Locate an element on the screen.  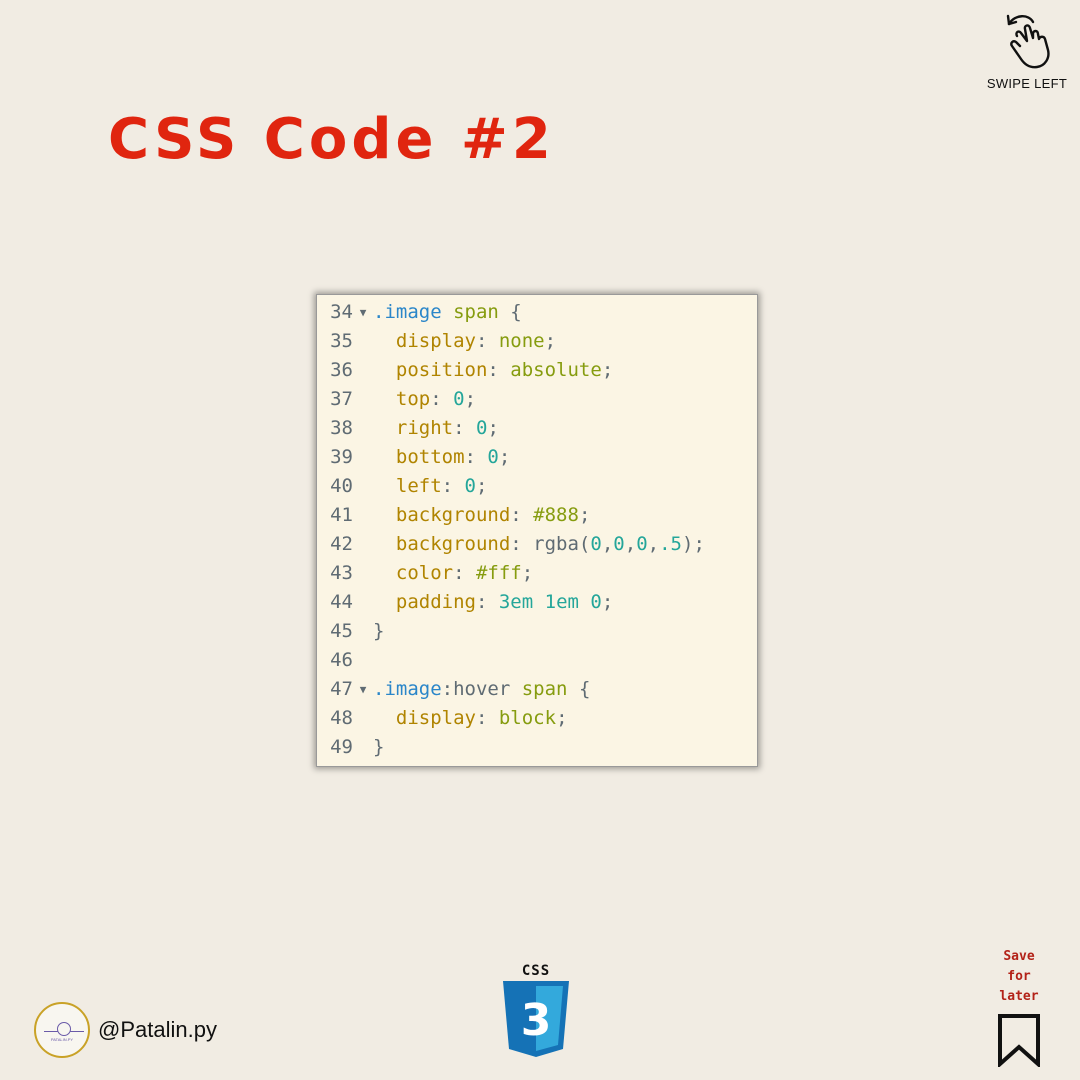
line-number: 46 is located at coordinates (341, 660).